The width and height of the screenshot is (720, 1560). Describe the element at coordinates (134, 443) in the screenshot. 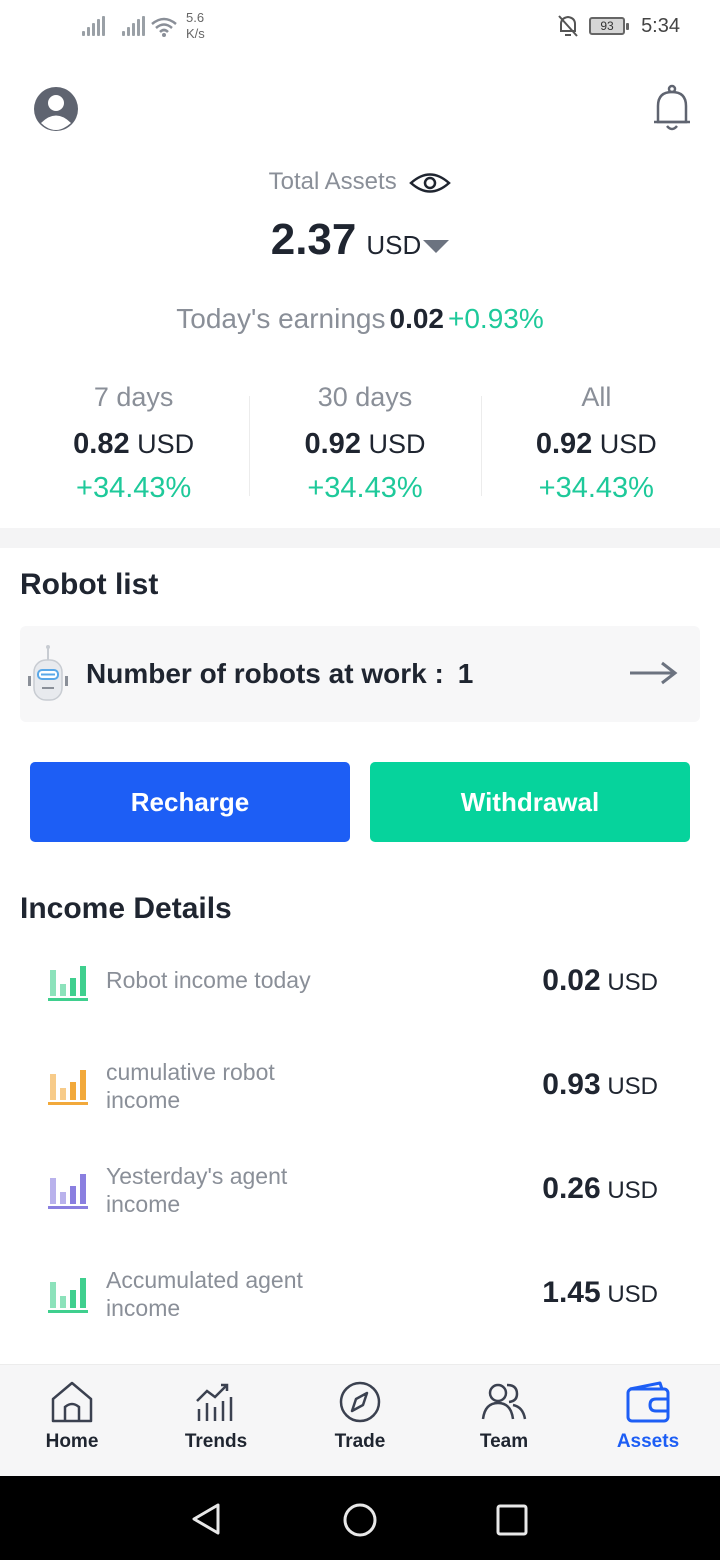

I see `period-7-days: 7 days 0.82 USD +34.43%` at that location.